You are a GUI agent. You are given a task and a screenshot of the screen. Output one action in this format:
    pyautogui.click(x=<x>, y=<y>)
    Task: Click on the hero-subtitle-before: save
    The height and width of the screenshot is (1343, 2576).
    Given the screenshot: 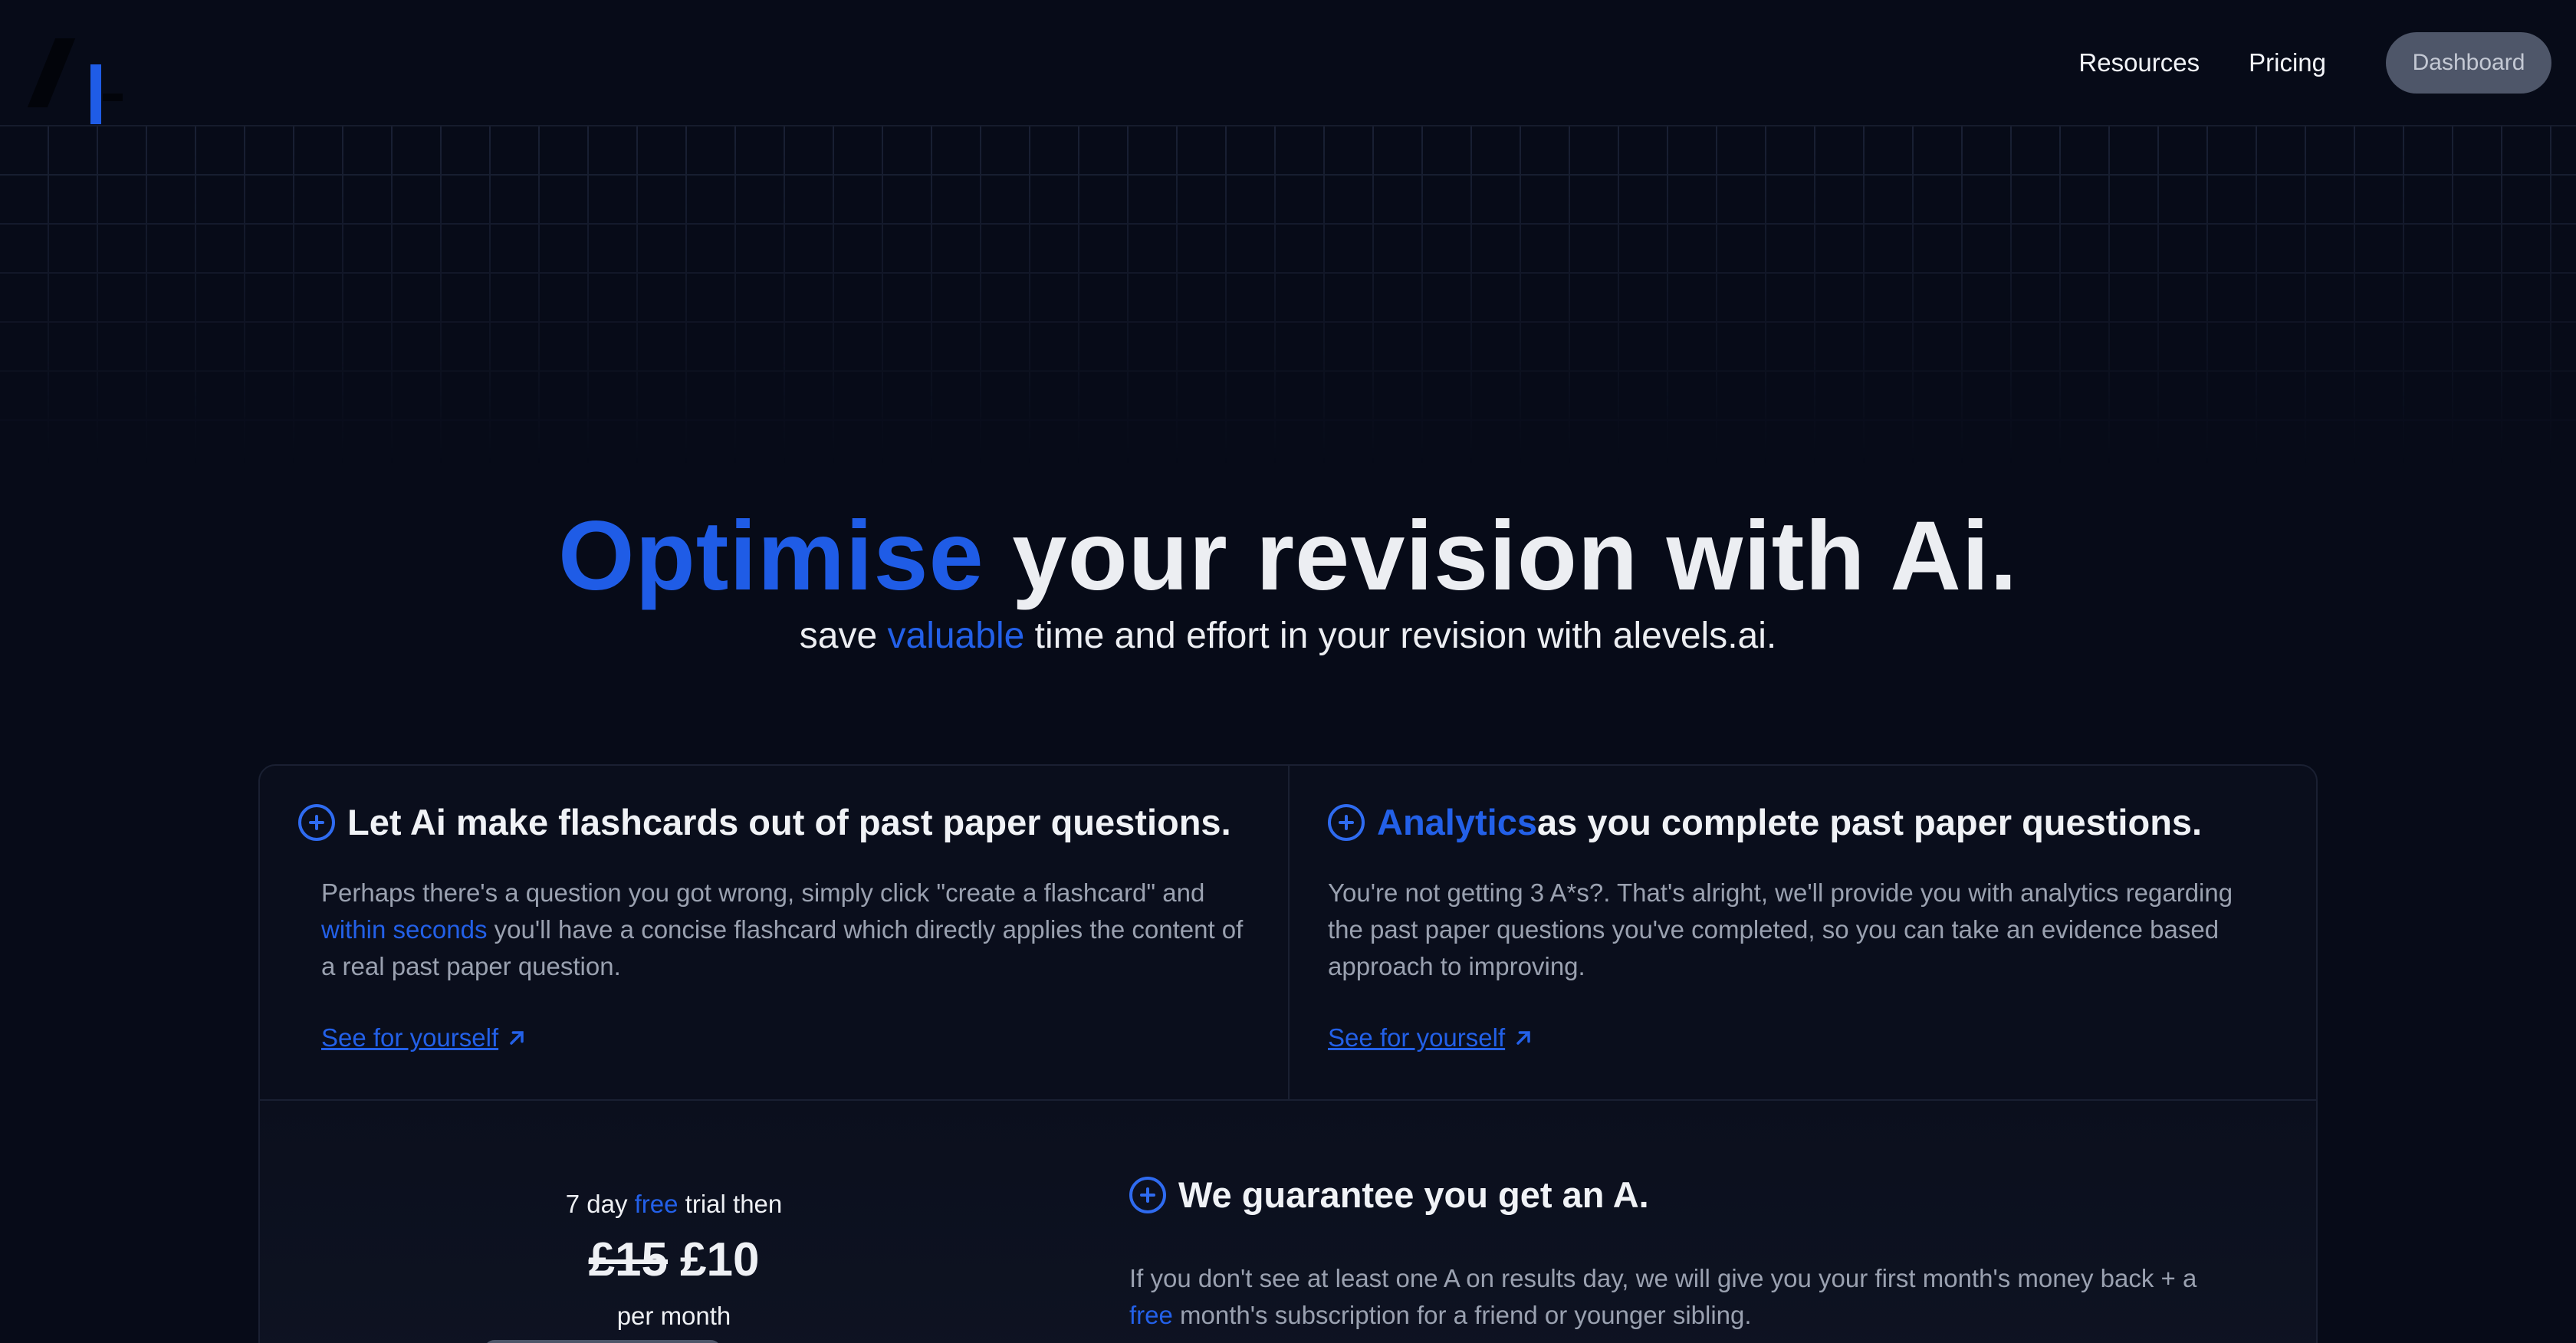 What is the action you would take?
    pyautogui.click(x=843, y=636)
    